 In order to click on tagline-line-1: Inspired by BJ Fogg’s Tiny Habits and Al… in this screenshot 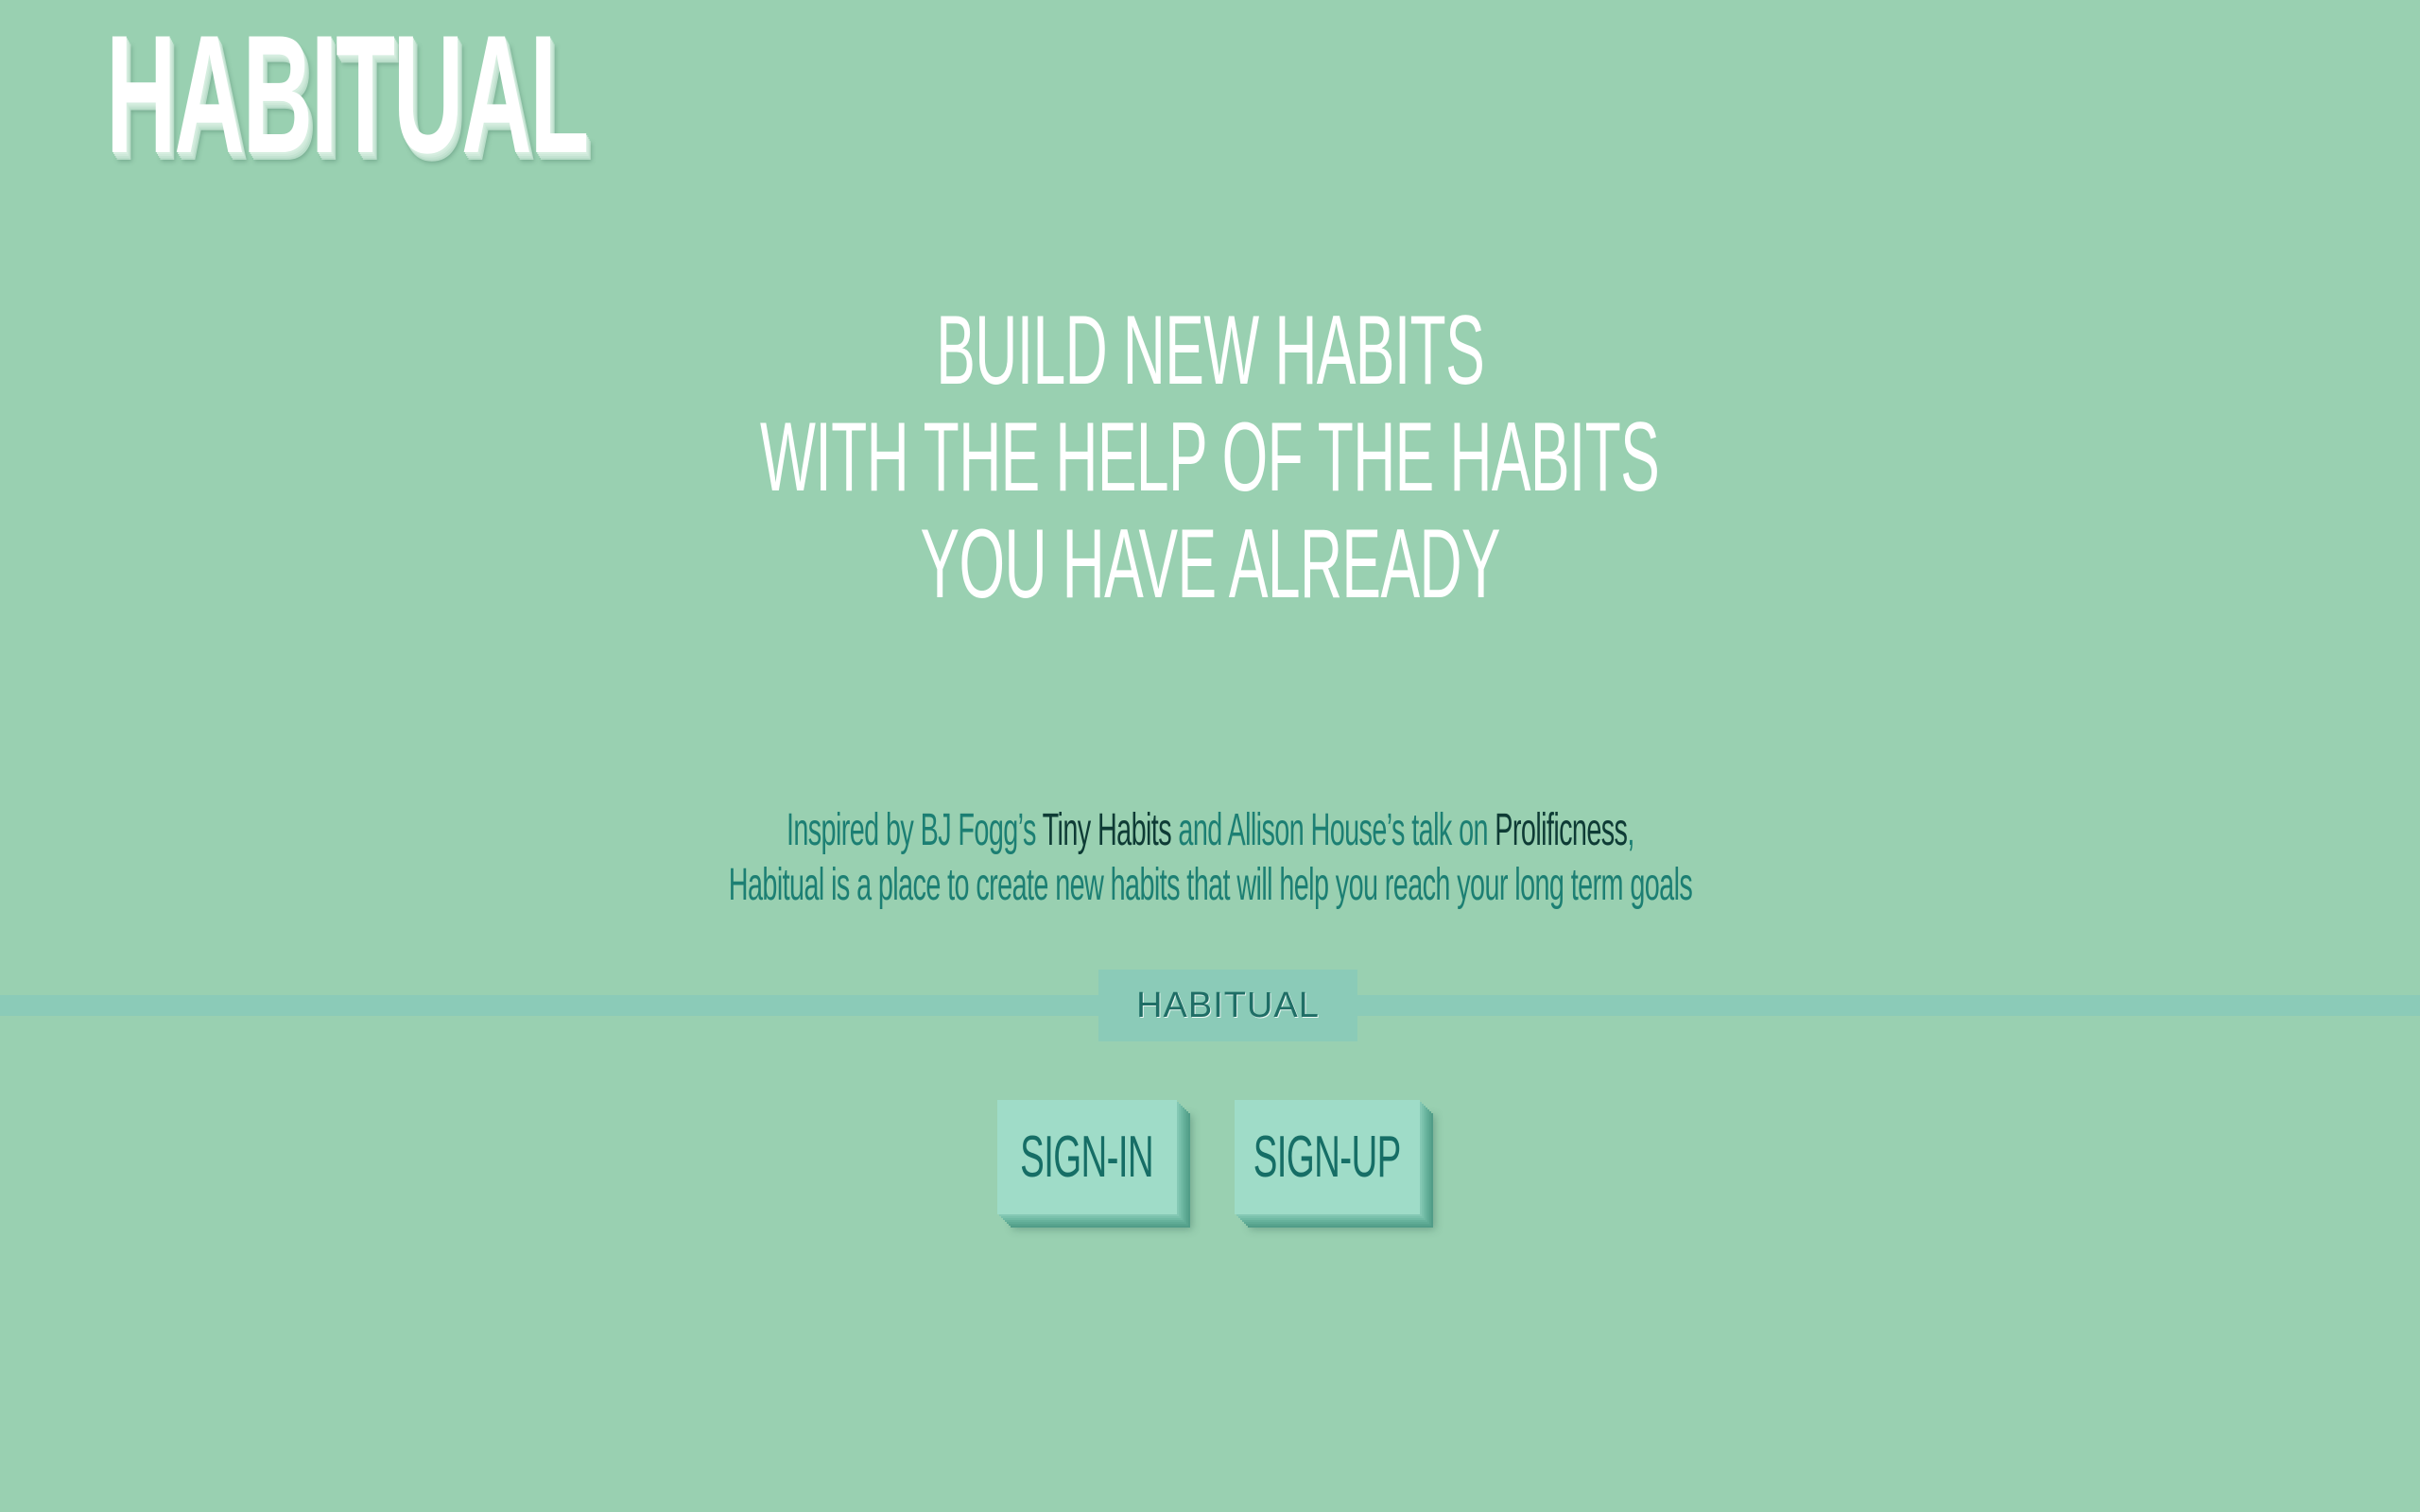, I will do `click(1210, 830)`.